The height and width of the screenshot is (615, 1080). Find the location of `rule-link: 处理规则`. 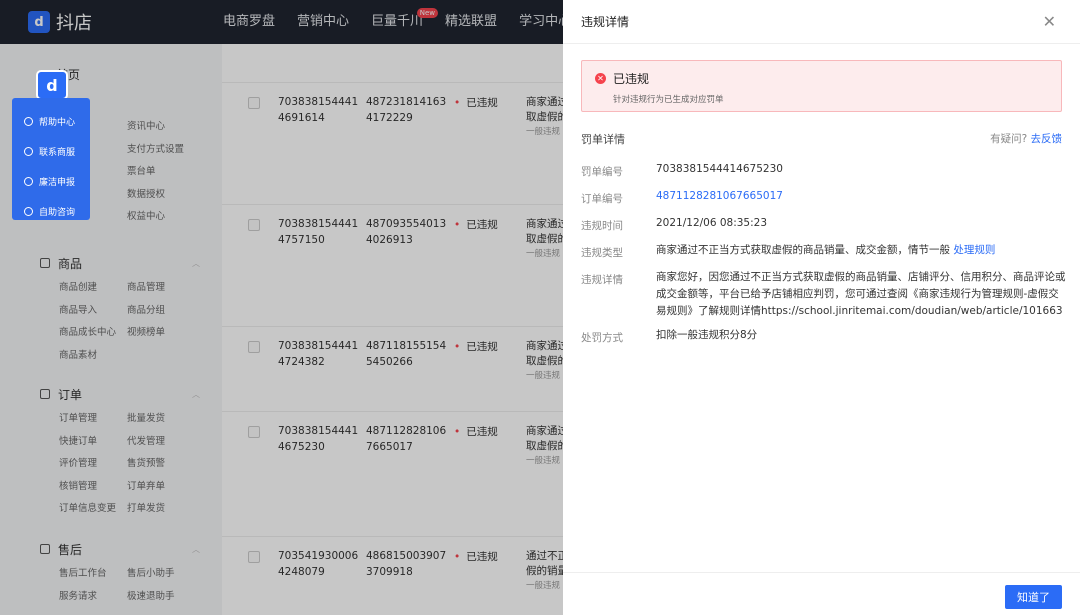

rule-link: 处理规则 is located at coordinates (974, 250).